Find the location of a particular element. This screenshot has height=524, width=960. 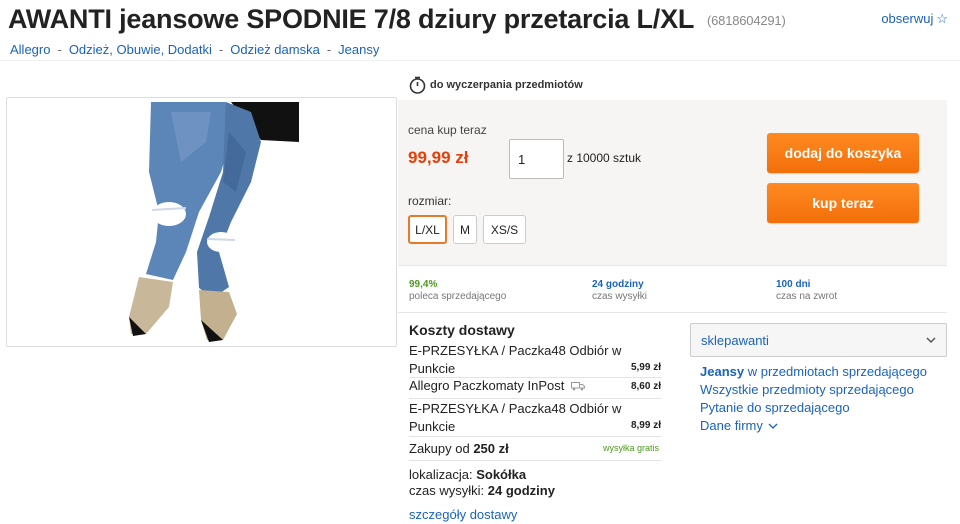

company-data-label: Dane firmy is located at coordinates (731, 425).